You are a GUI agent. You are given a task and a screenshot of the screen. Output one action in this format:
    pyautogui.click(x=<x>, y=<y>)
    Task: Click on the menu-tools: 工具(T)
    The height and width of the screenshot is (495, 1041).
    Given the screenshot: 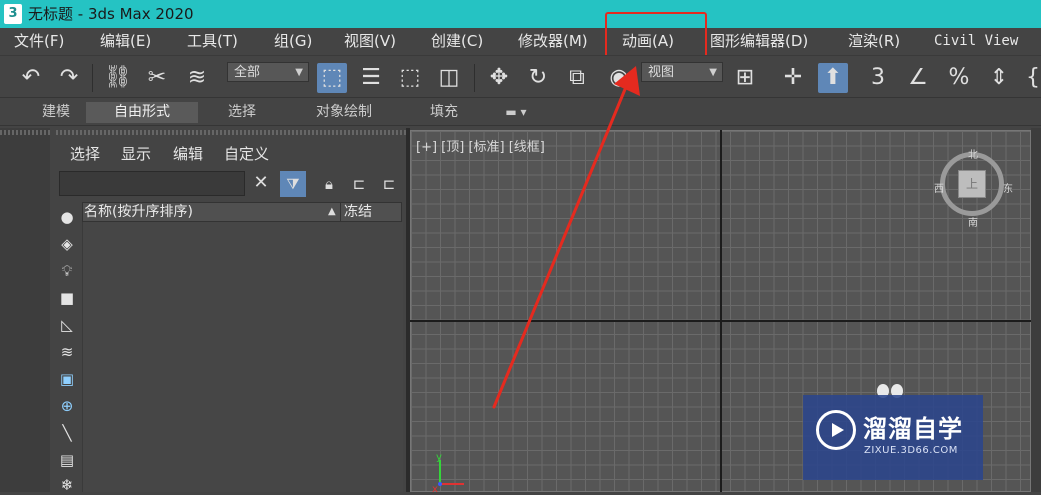 What is the action you would take?
    pyautogui.click(x=212, y=41)
    